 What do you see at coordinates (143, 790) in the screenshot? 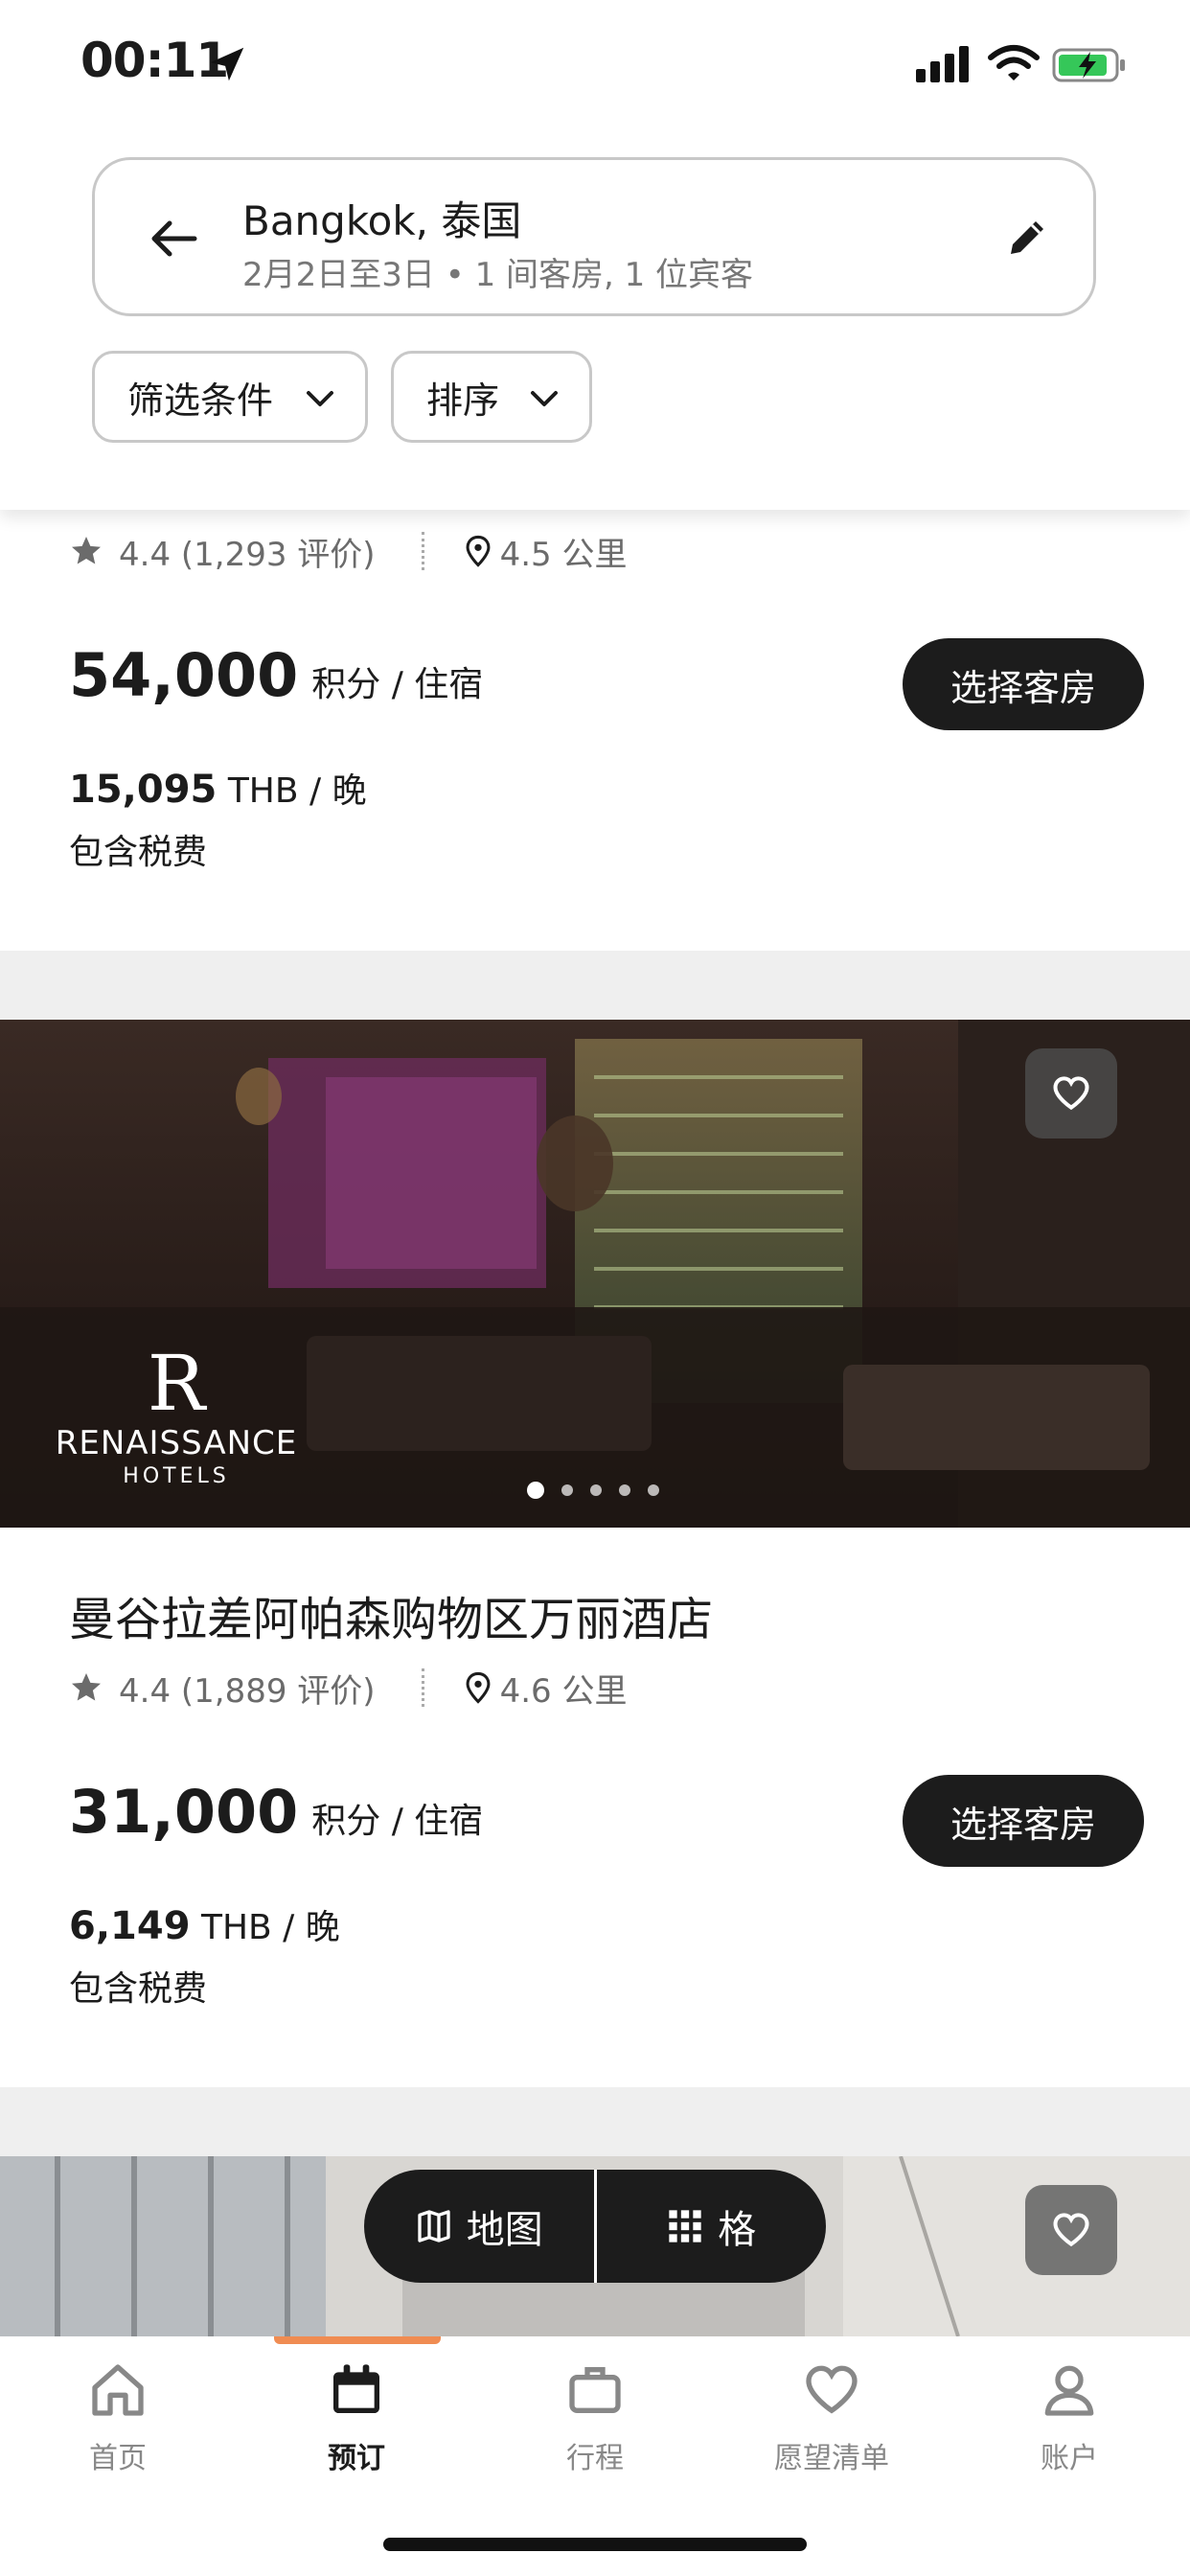
I see `rate-value: 15,095` at bounding box center [143, 790].